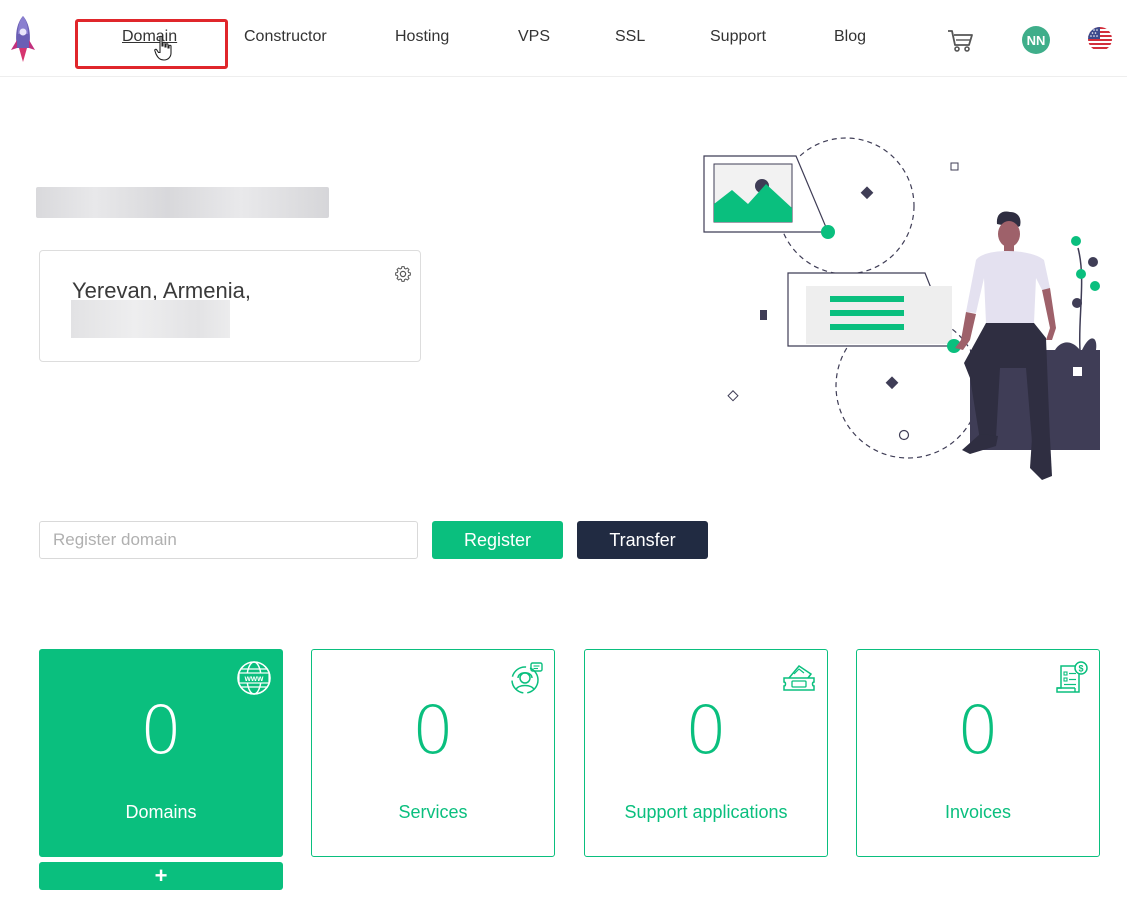 The image size is (1127, 902). Describe the element at coordinates (642, 540) in the screenshot. I see `transfer-button: Transfer` at that location.